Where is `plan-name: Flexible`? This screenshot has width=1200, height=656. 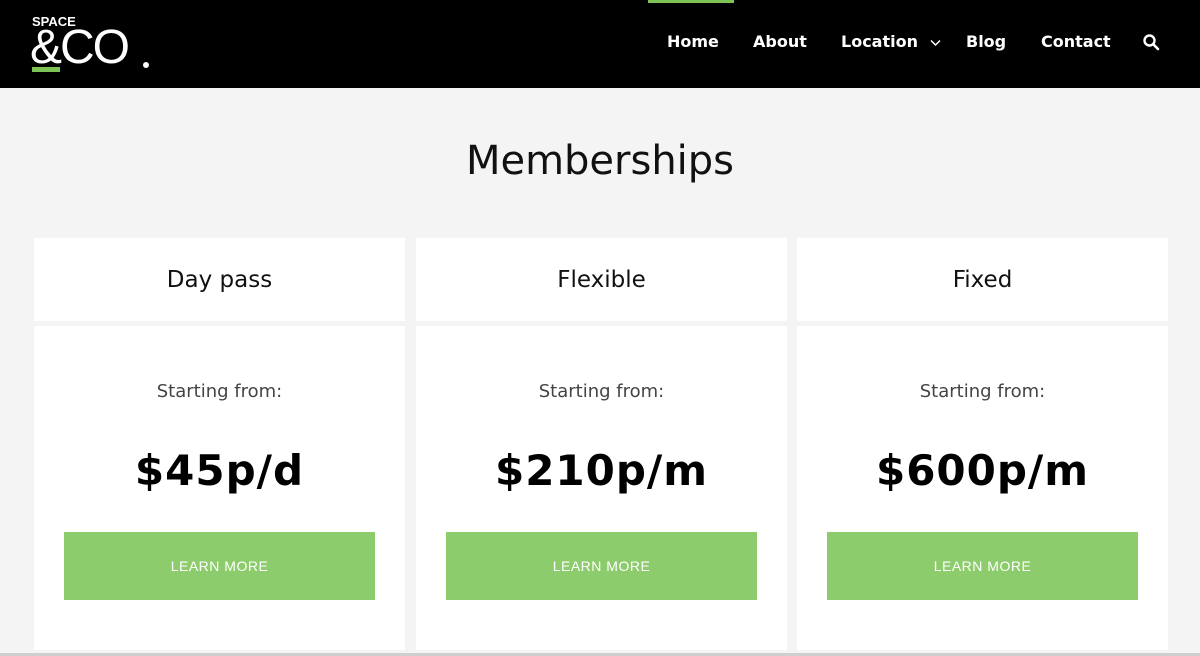
plan-name: Flexible is located at coordinates (601, 279).